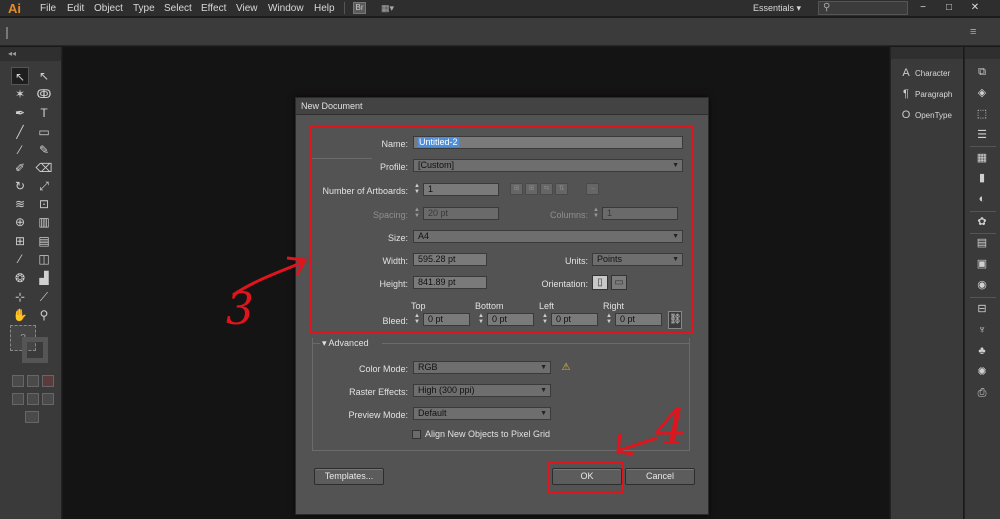 This screenshot has height=519, width=1000. Describe the element at coordinates (44, 259) in the screenshot. I see `blend-tool-icon: ◫` at that location.